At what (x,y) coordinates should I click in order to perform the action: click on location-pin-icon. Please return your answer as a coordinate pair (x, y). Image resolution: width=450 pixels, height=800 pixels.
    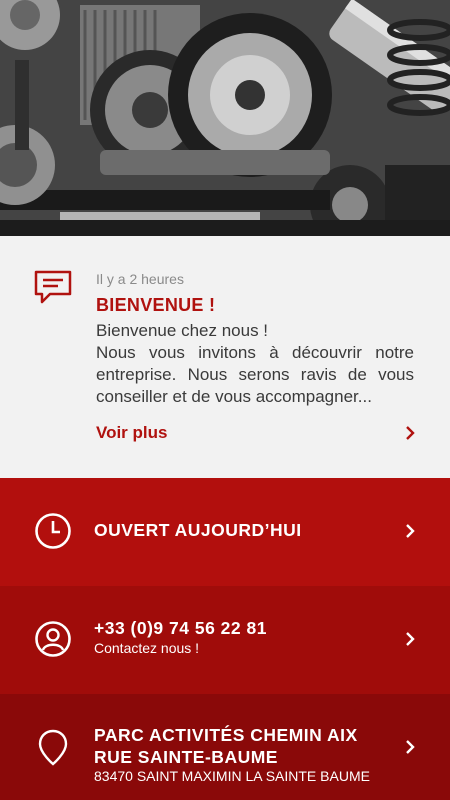
    Looking at the image, I should click on (53, 747).